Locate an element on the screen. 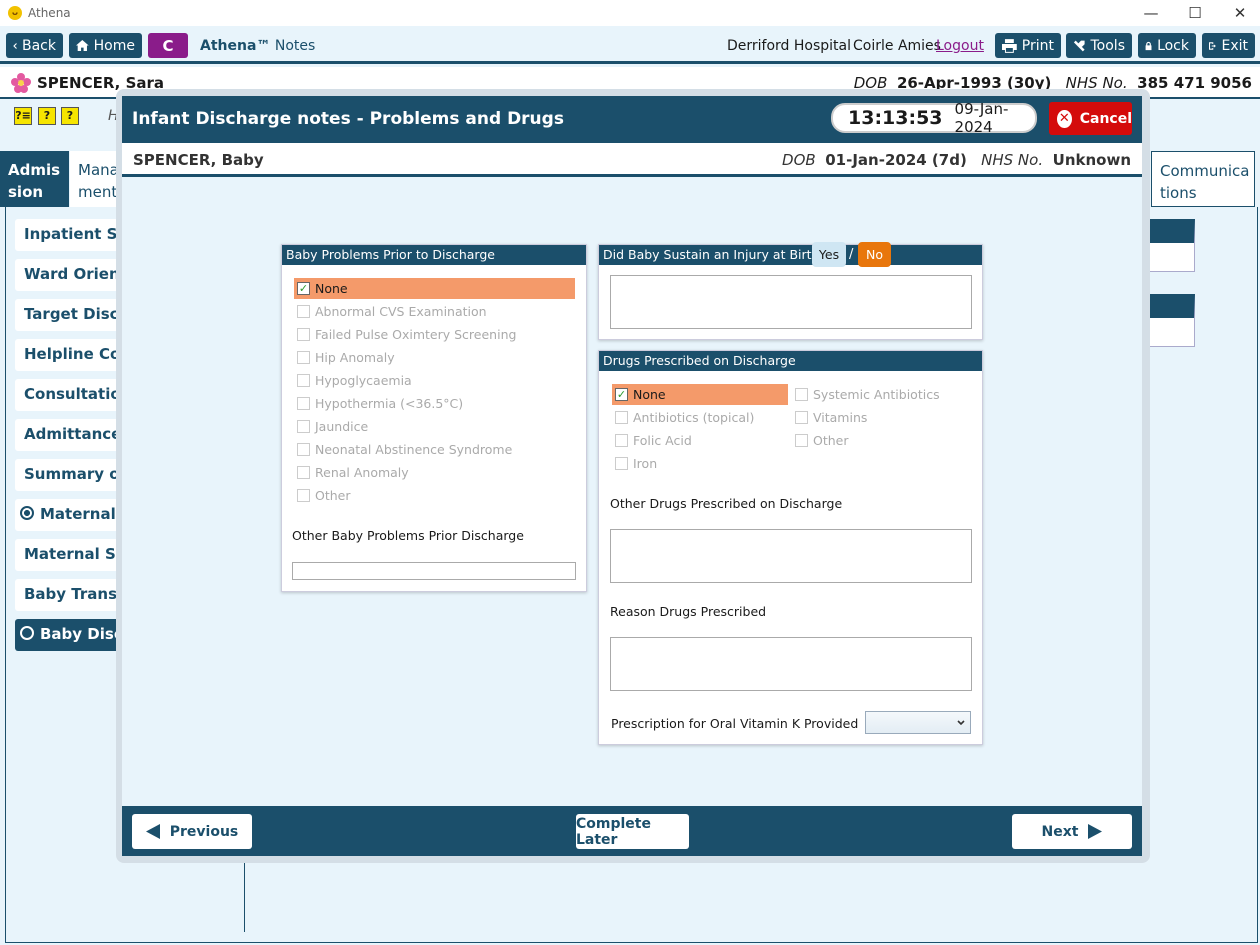 This screenshot has height=945, width=1260. clock-display: 13:13:53 09-Jan-2024 is located at coordinates (934, 118).